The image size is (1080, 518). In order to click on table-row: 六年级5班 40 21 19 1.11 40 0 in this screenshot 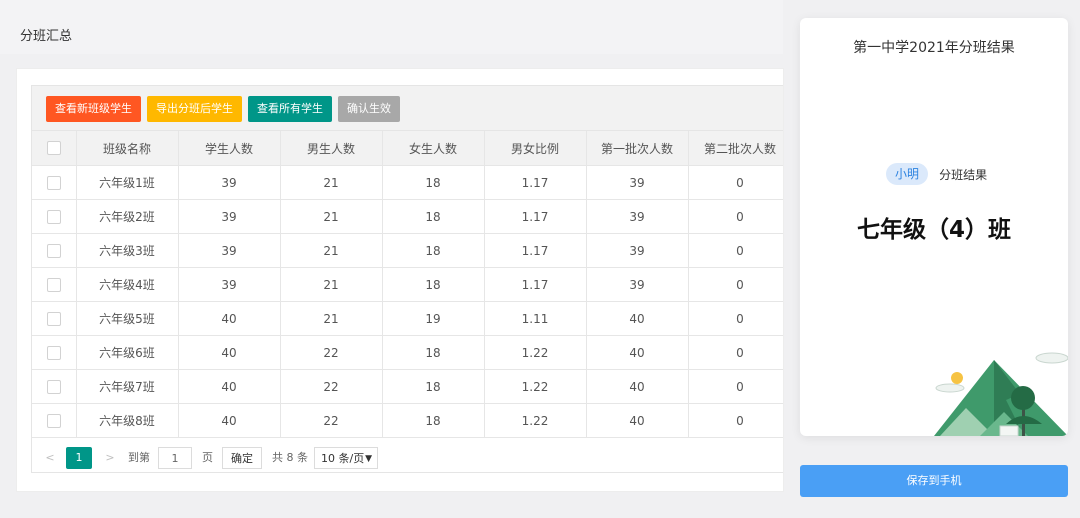, I will do `click(407, 318)`.